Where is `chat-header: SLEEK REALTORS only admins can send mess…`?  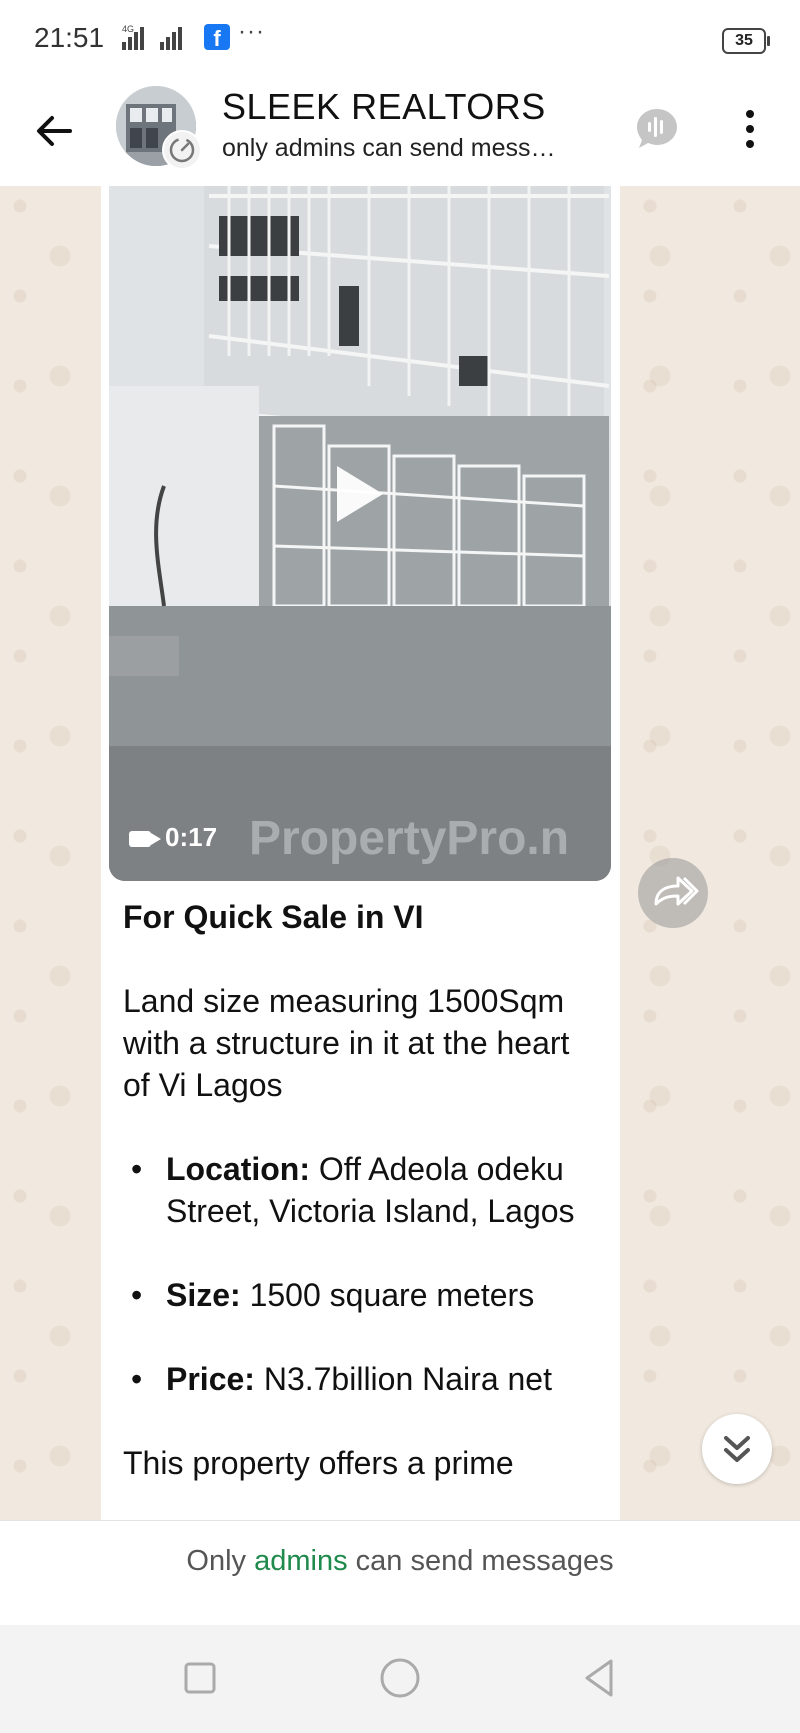 chat-header: SLEEK REALTORS only admins can send mess… is located at coordinates (400, 131).